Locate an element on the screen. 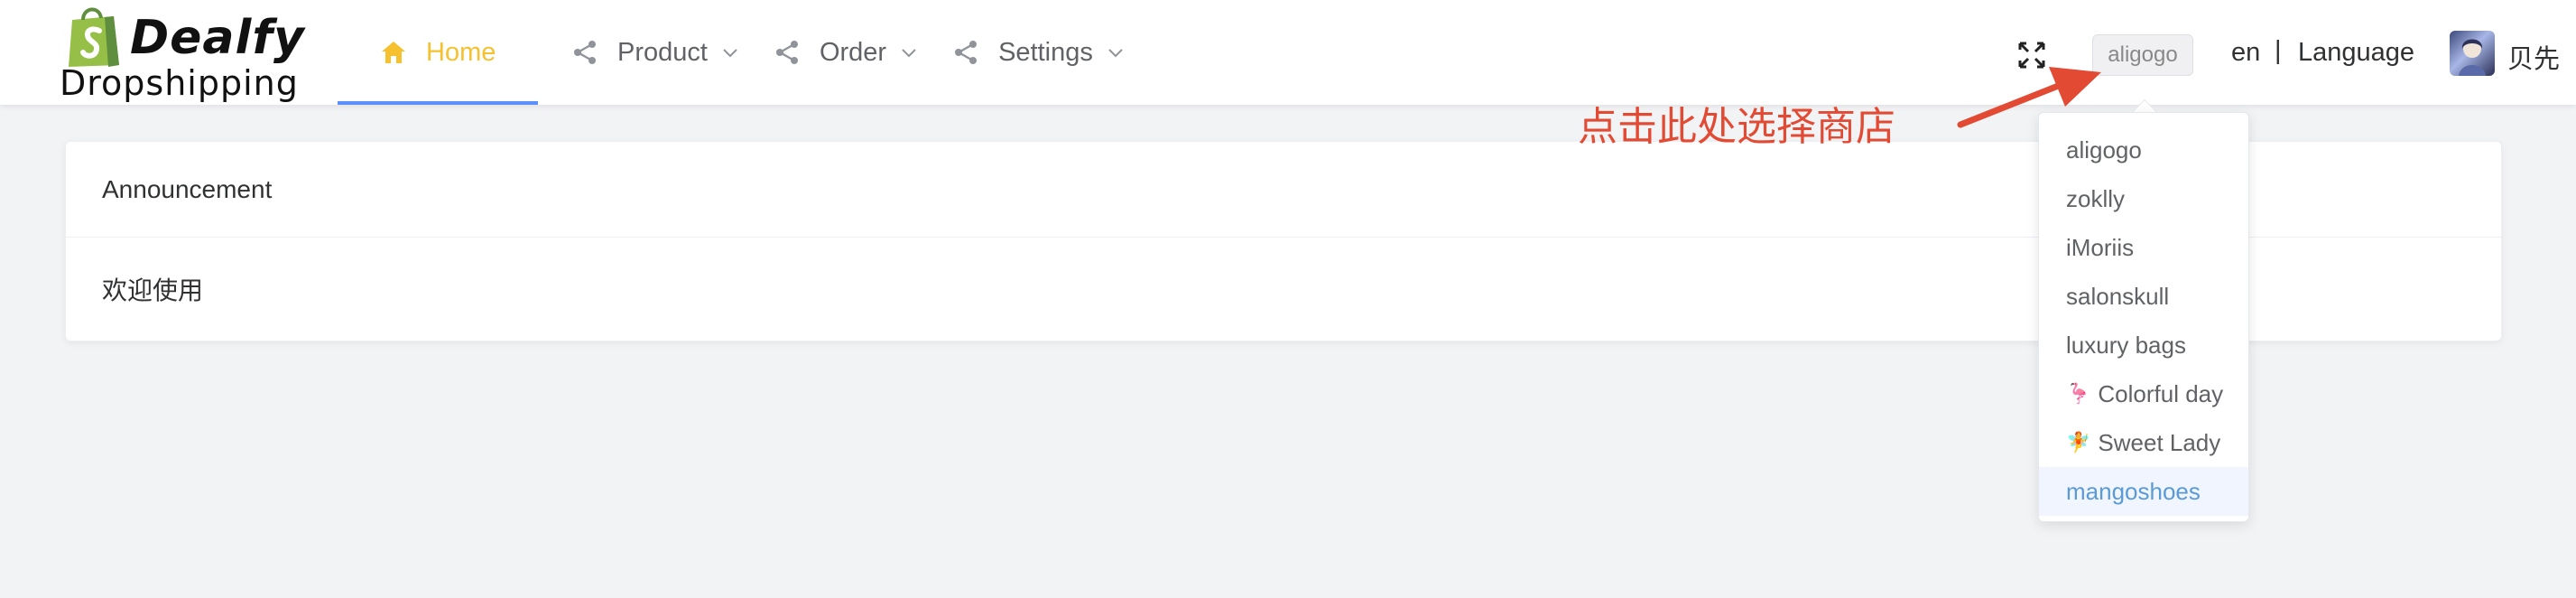 The height and width of the screenshot is (598, 2576). nav-order: Order is located at coordinates (829, 52).